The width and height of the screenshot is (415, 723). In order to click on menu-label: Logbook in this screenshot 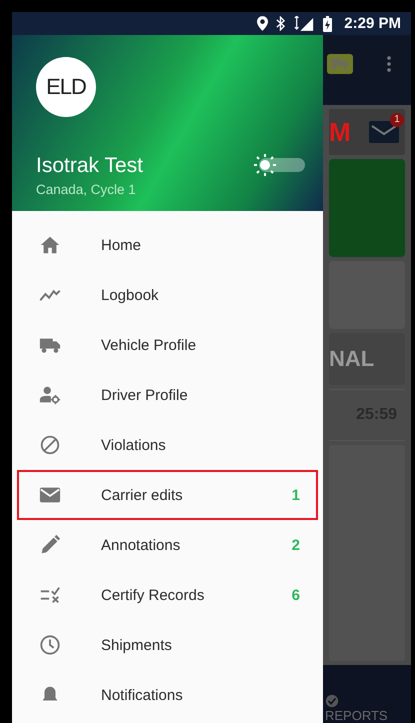, I will do `click(130, 295)`.